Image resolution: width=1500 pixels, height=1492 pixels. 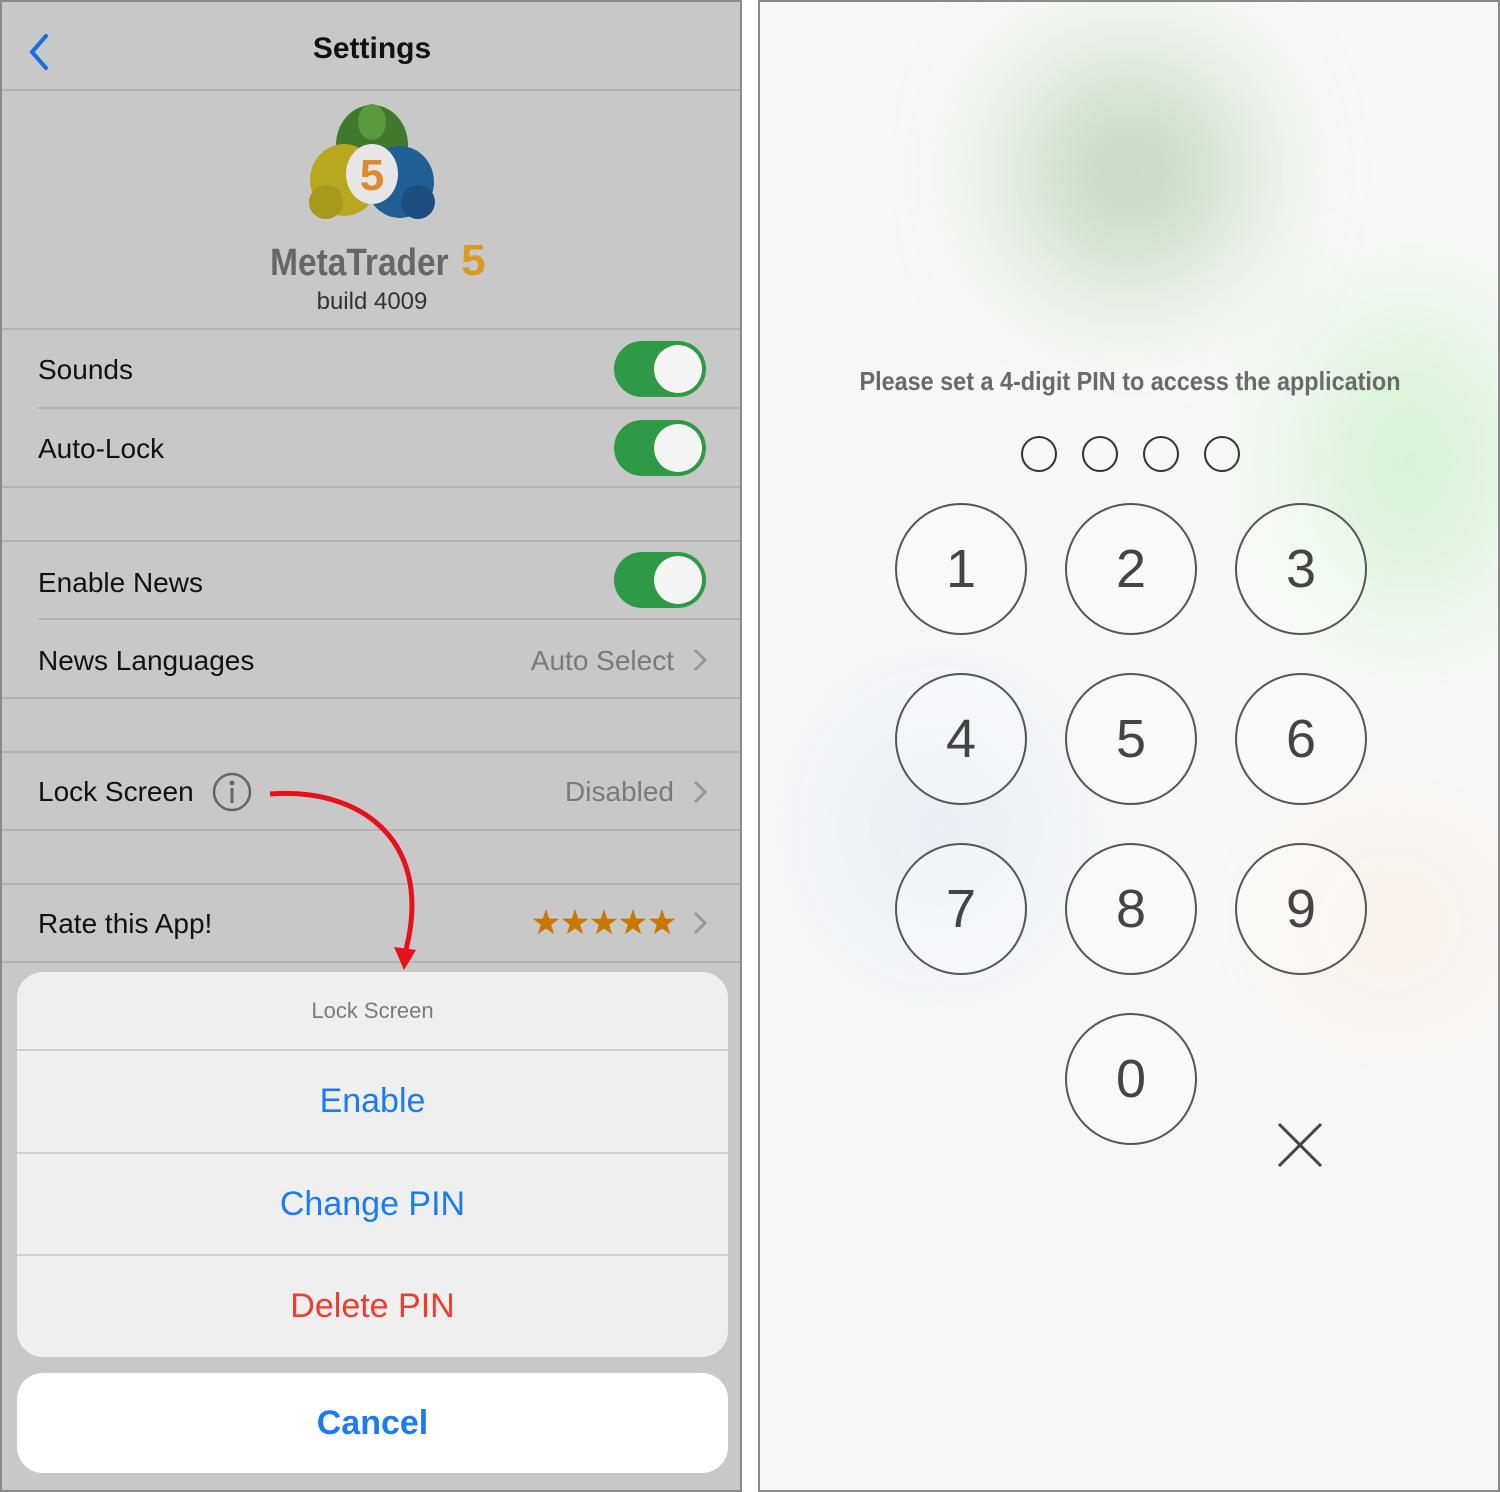 What do you see at coordinates (961, 739) in the screenshot?
I see `key-4: 4` at bounding box center [961, 739].